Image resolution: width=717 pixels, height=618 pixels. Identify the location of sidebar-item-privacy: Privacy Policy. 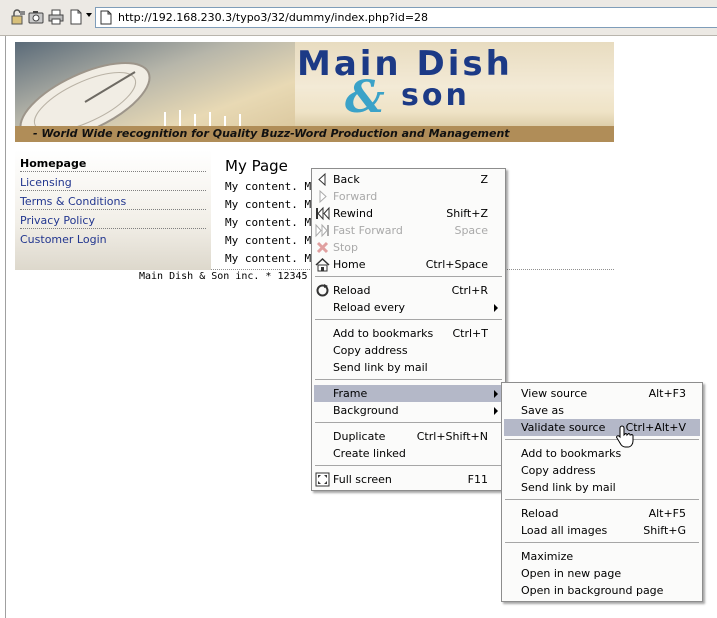
(57, 220).